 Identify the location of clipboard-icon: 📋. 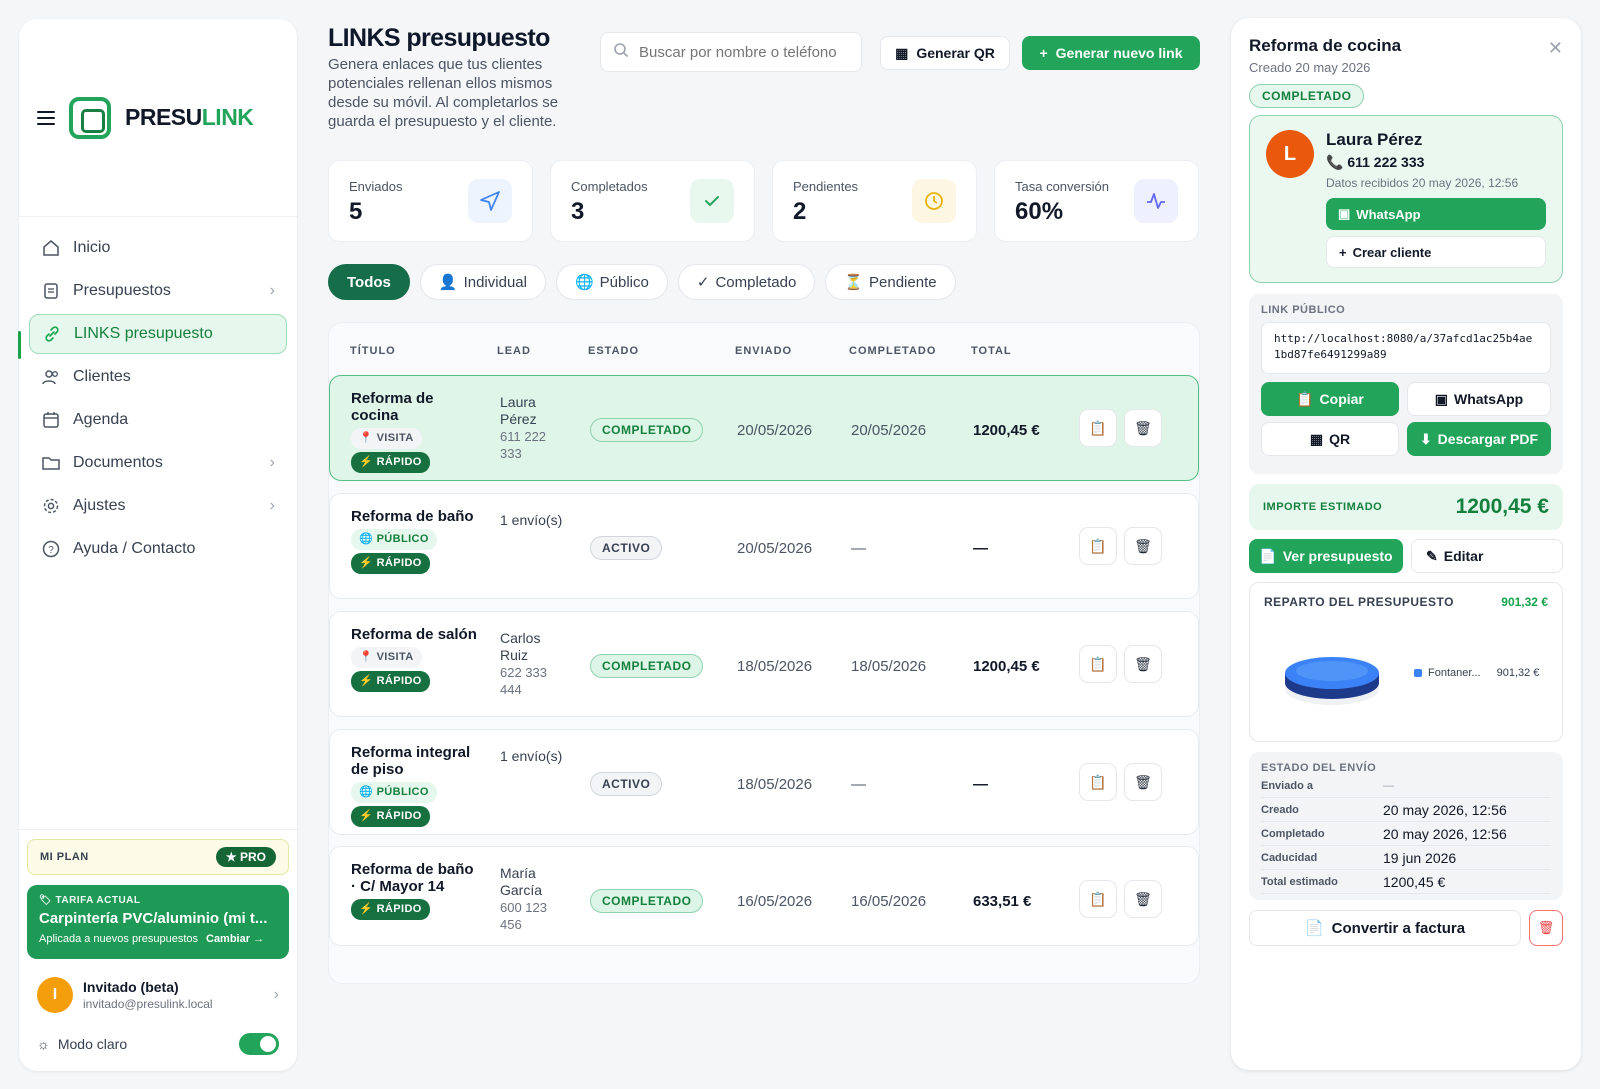
(1098, 898).